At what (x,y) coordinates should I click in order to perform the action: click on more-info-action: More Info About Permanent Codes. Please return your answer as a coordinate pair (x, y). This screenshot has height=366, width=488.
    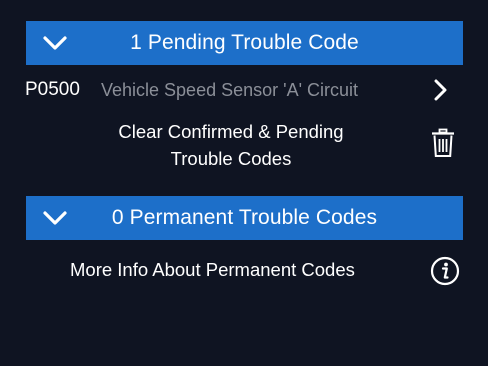
    Looking at the image, I should click on (244, 271).